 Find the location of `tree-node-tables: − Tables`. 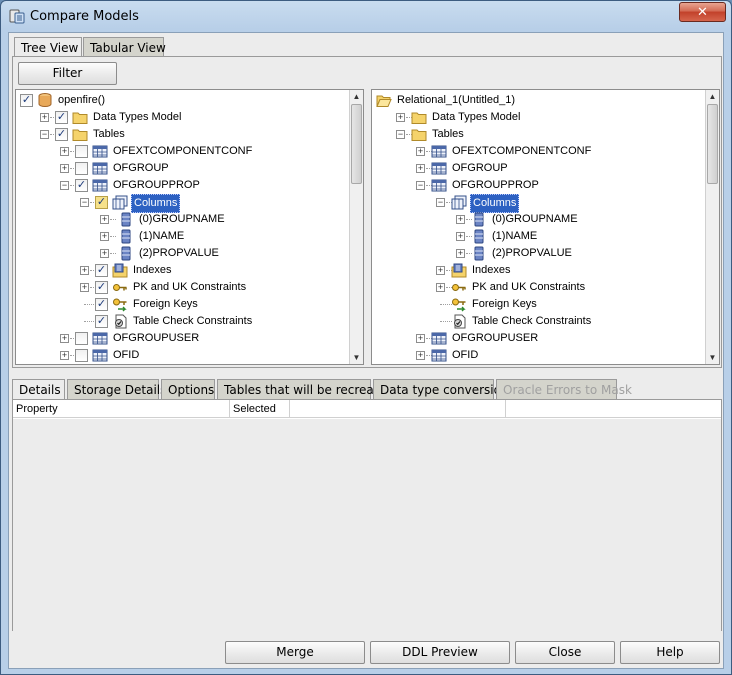

tree-node-tables: − Tables is located at coordinates (537, 134).